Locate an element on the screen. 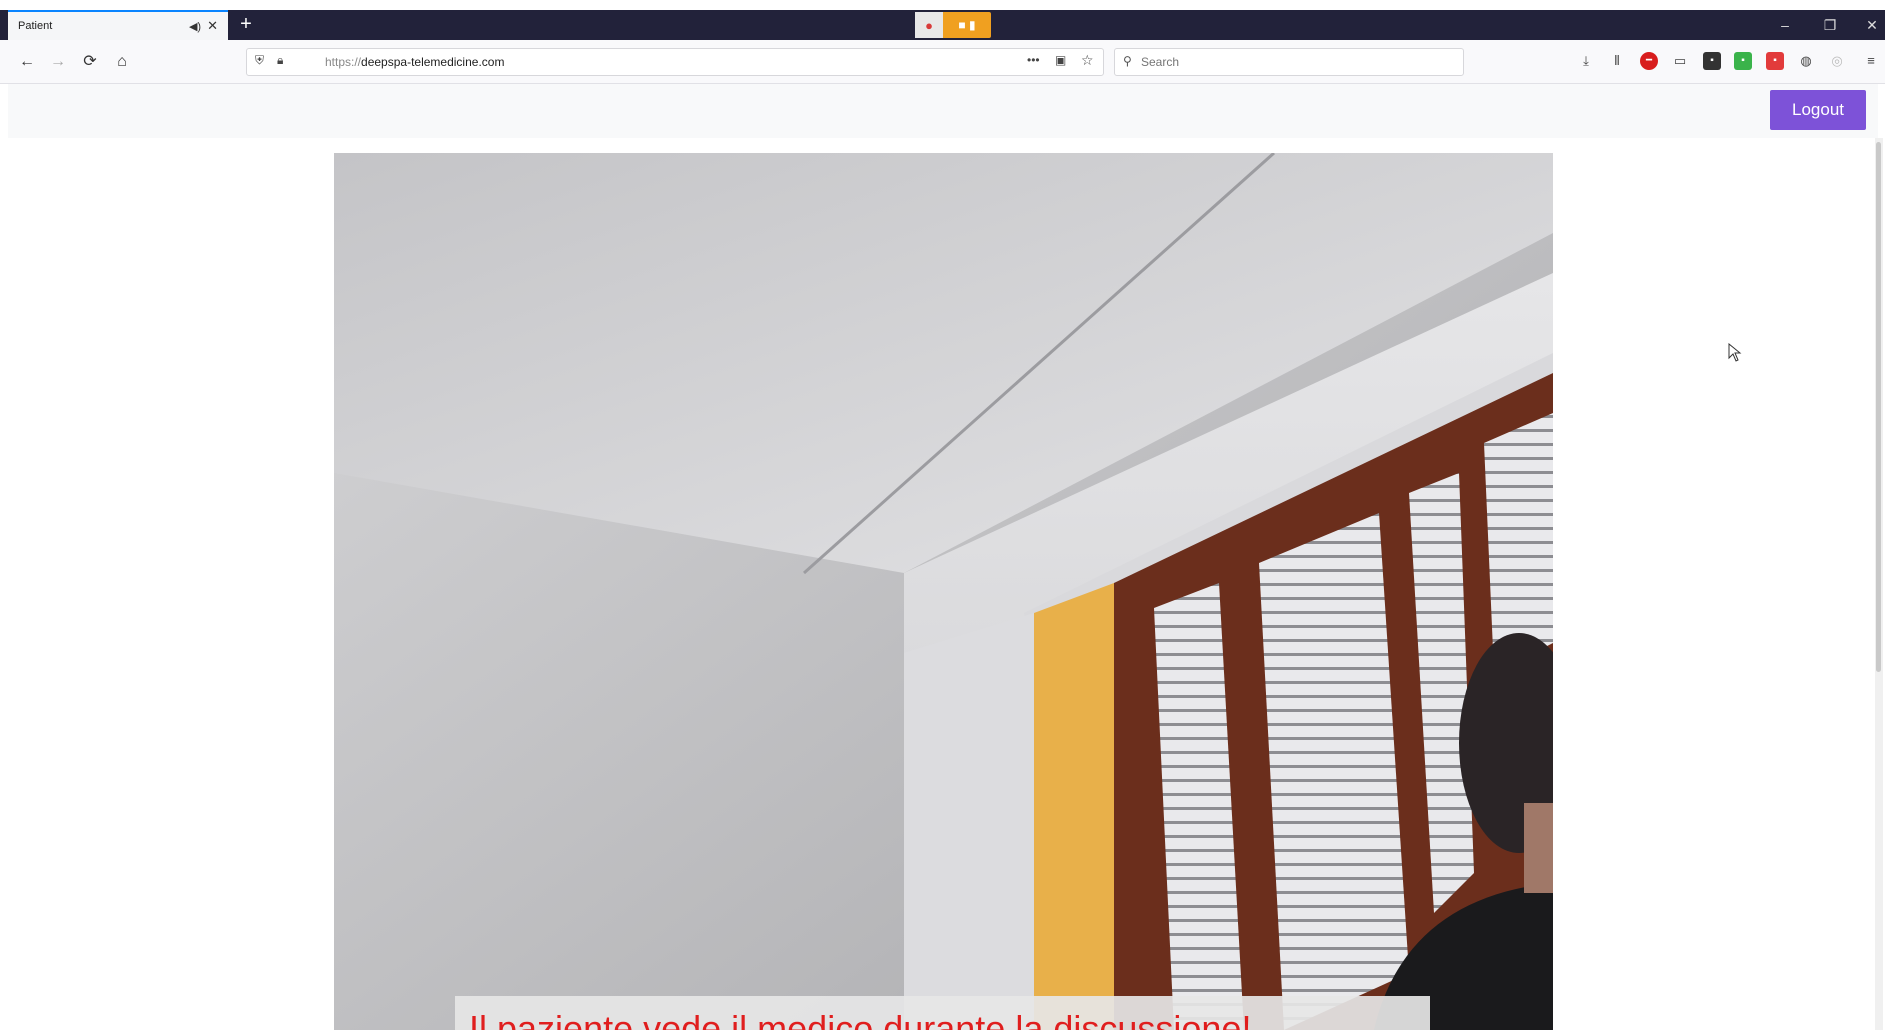 Image resolution: width=1885 pixels, height=1030 pixels. reader-icon: ▭ is located at coordinates (1680, 61).